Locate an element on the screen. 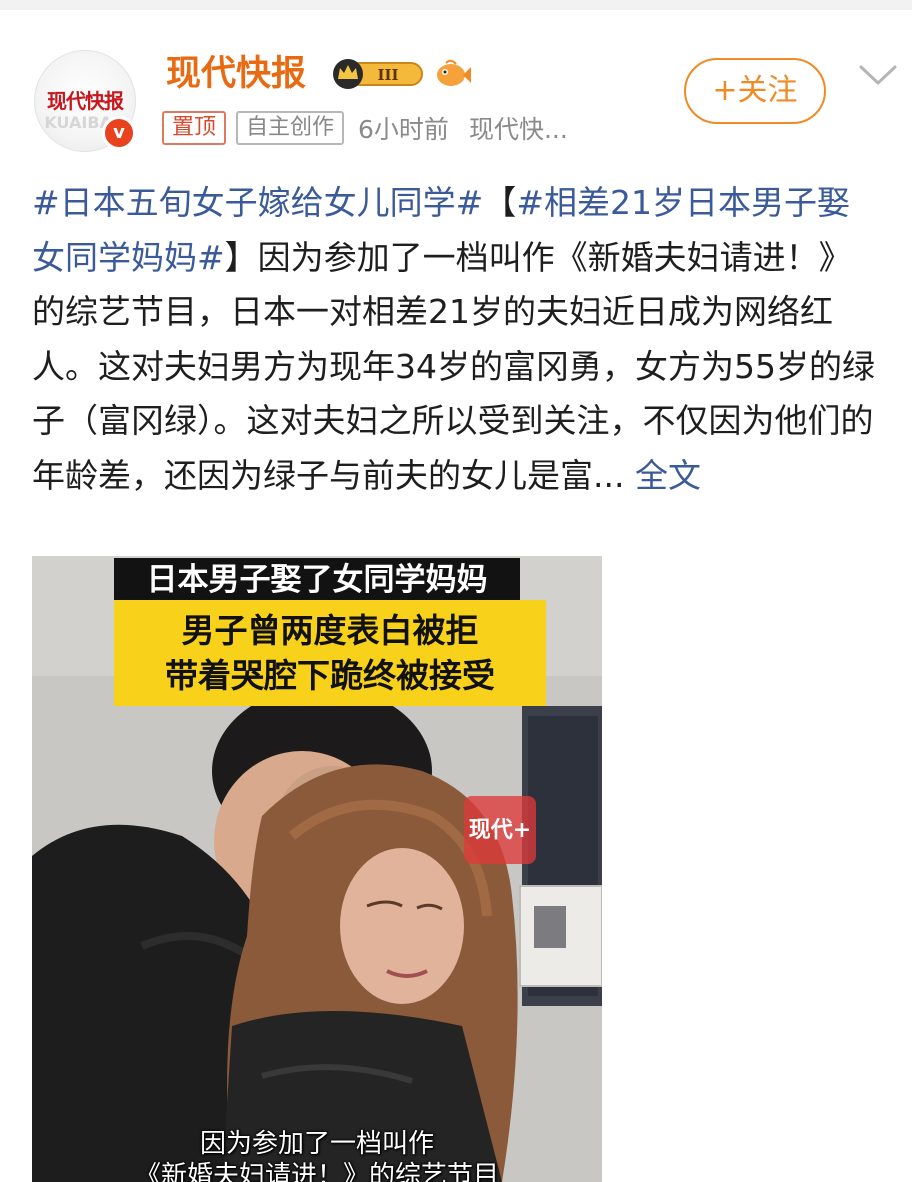 Image resolution: width=912 pixels, height=1182 pixels. subtitle-line-1: 因为参加了一档叫作 is located at coordinates (316, 1144).